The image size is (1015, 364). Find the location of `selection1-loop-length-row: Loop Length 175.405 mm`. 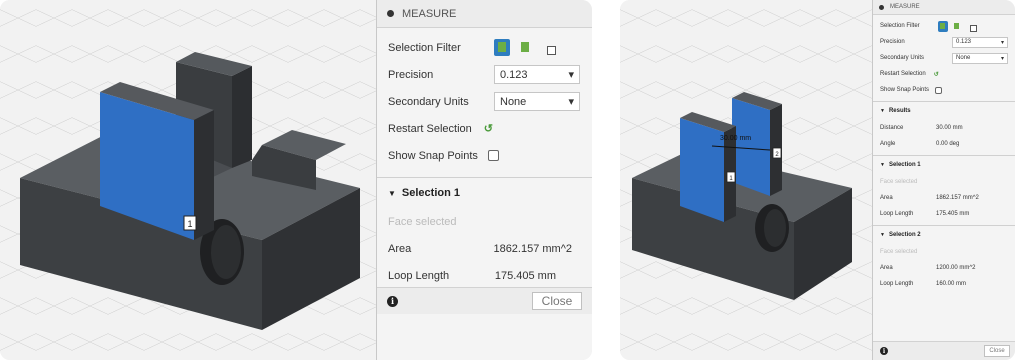

selection1-loop-length-row: Loop Length 175.405 mm is located at coordinates (944, 214).